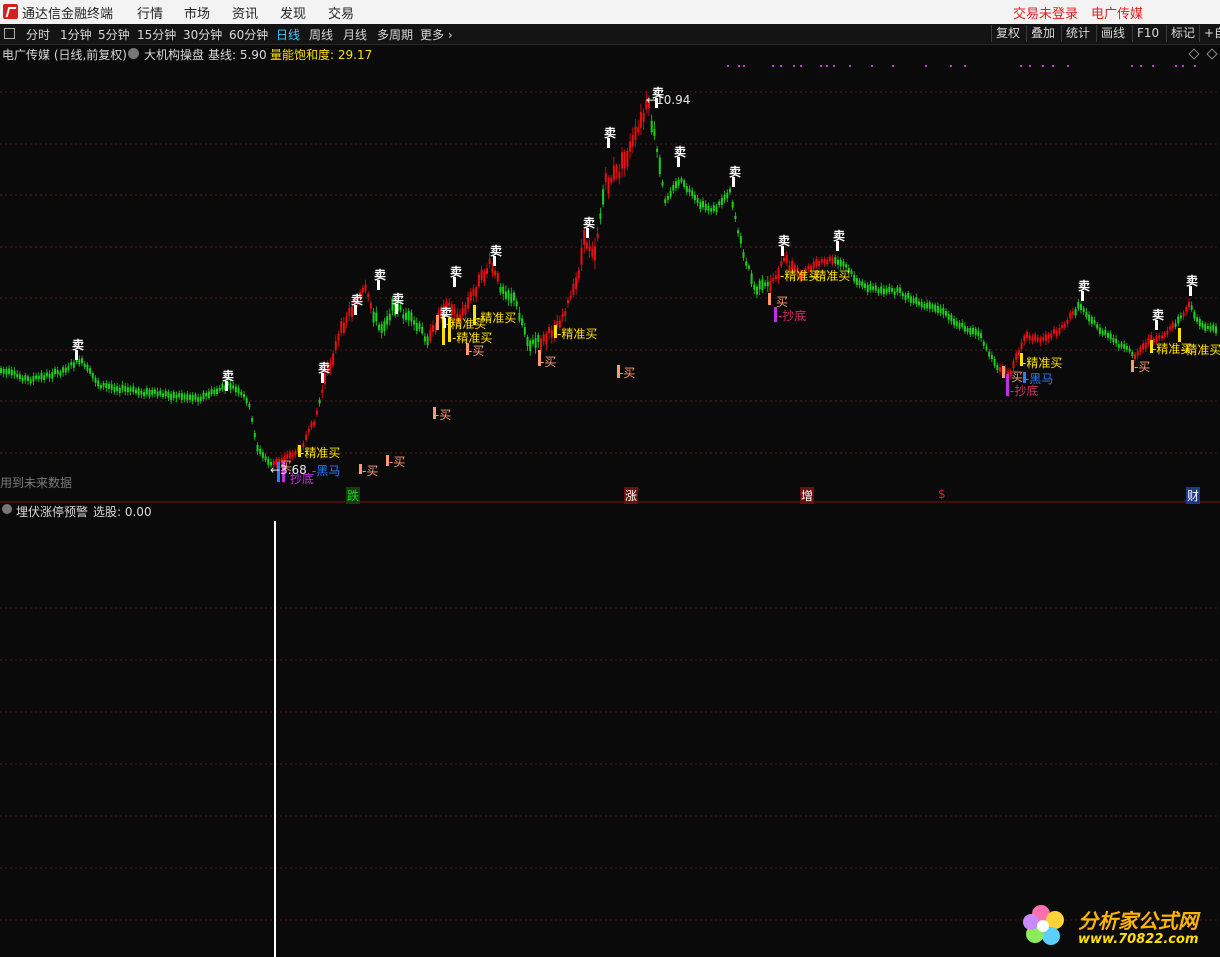 The width and height of the screenshot is (1220, 957). Describe the element at coordinates (52, 511) in the screenshot. I see `sub-indicator-name: 埋伏涨停预警` at that location.